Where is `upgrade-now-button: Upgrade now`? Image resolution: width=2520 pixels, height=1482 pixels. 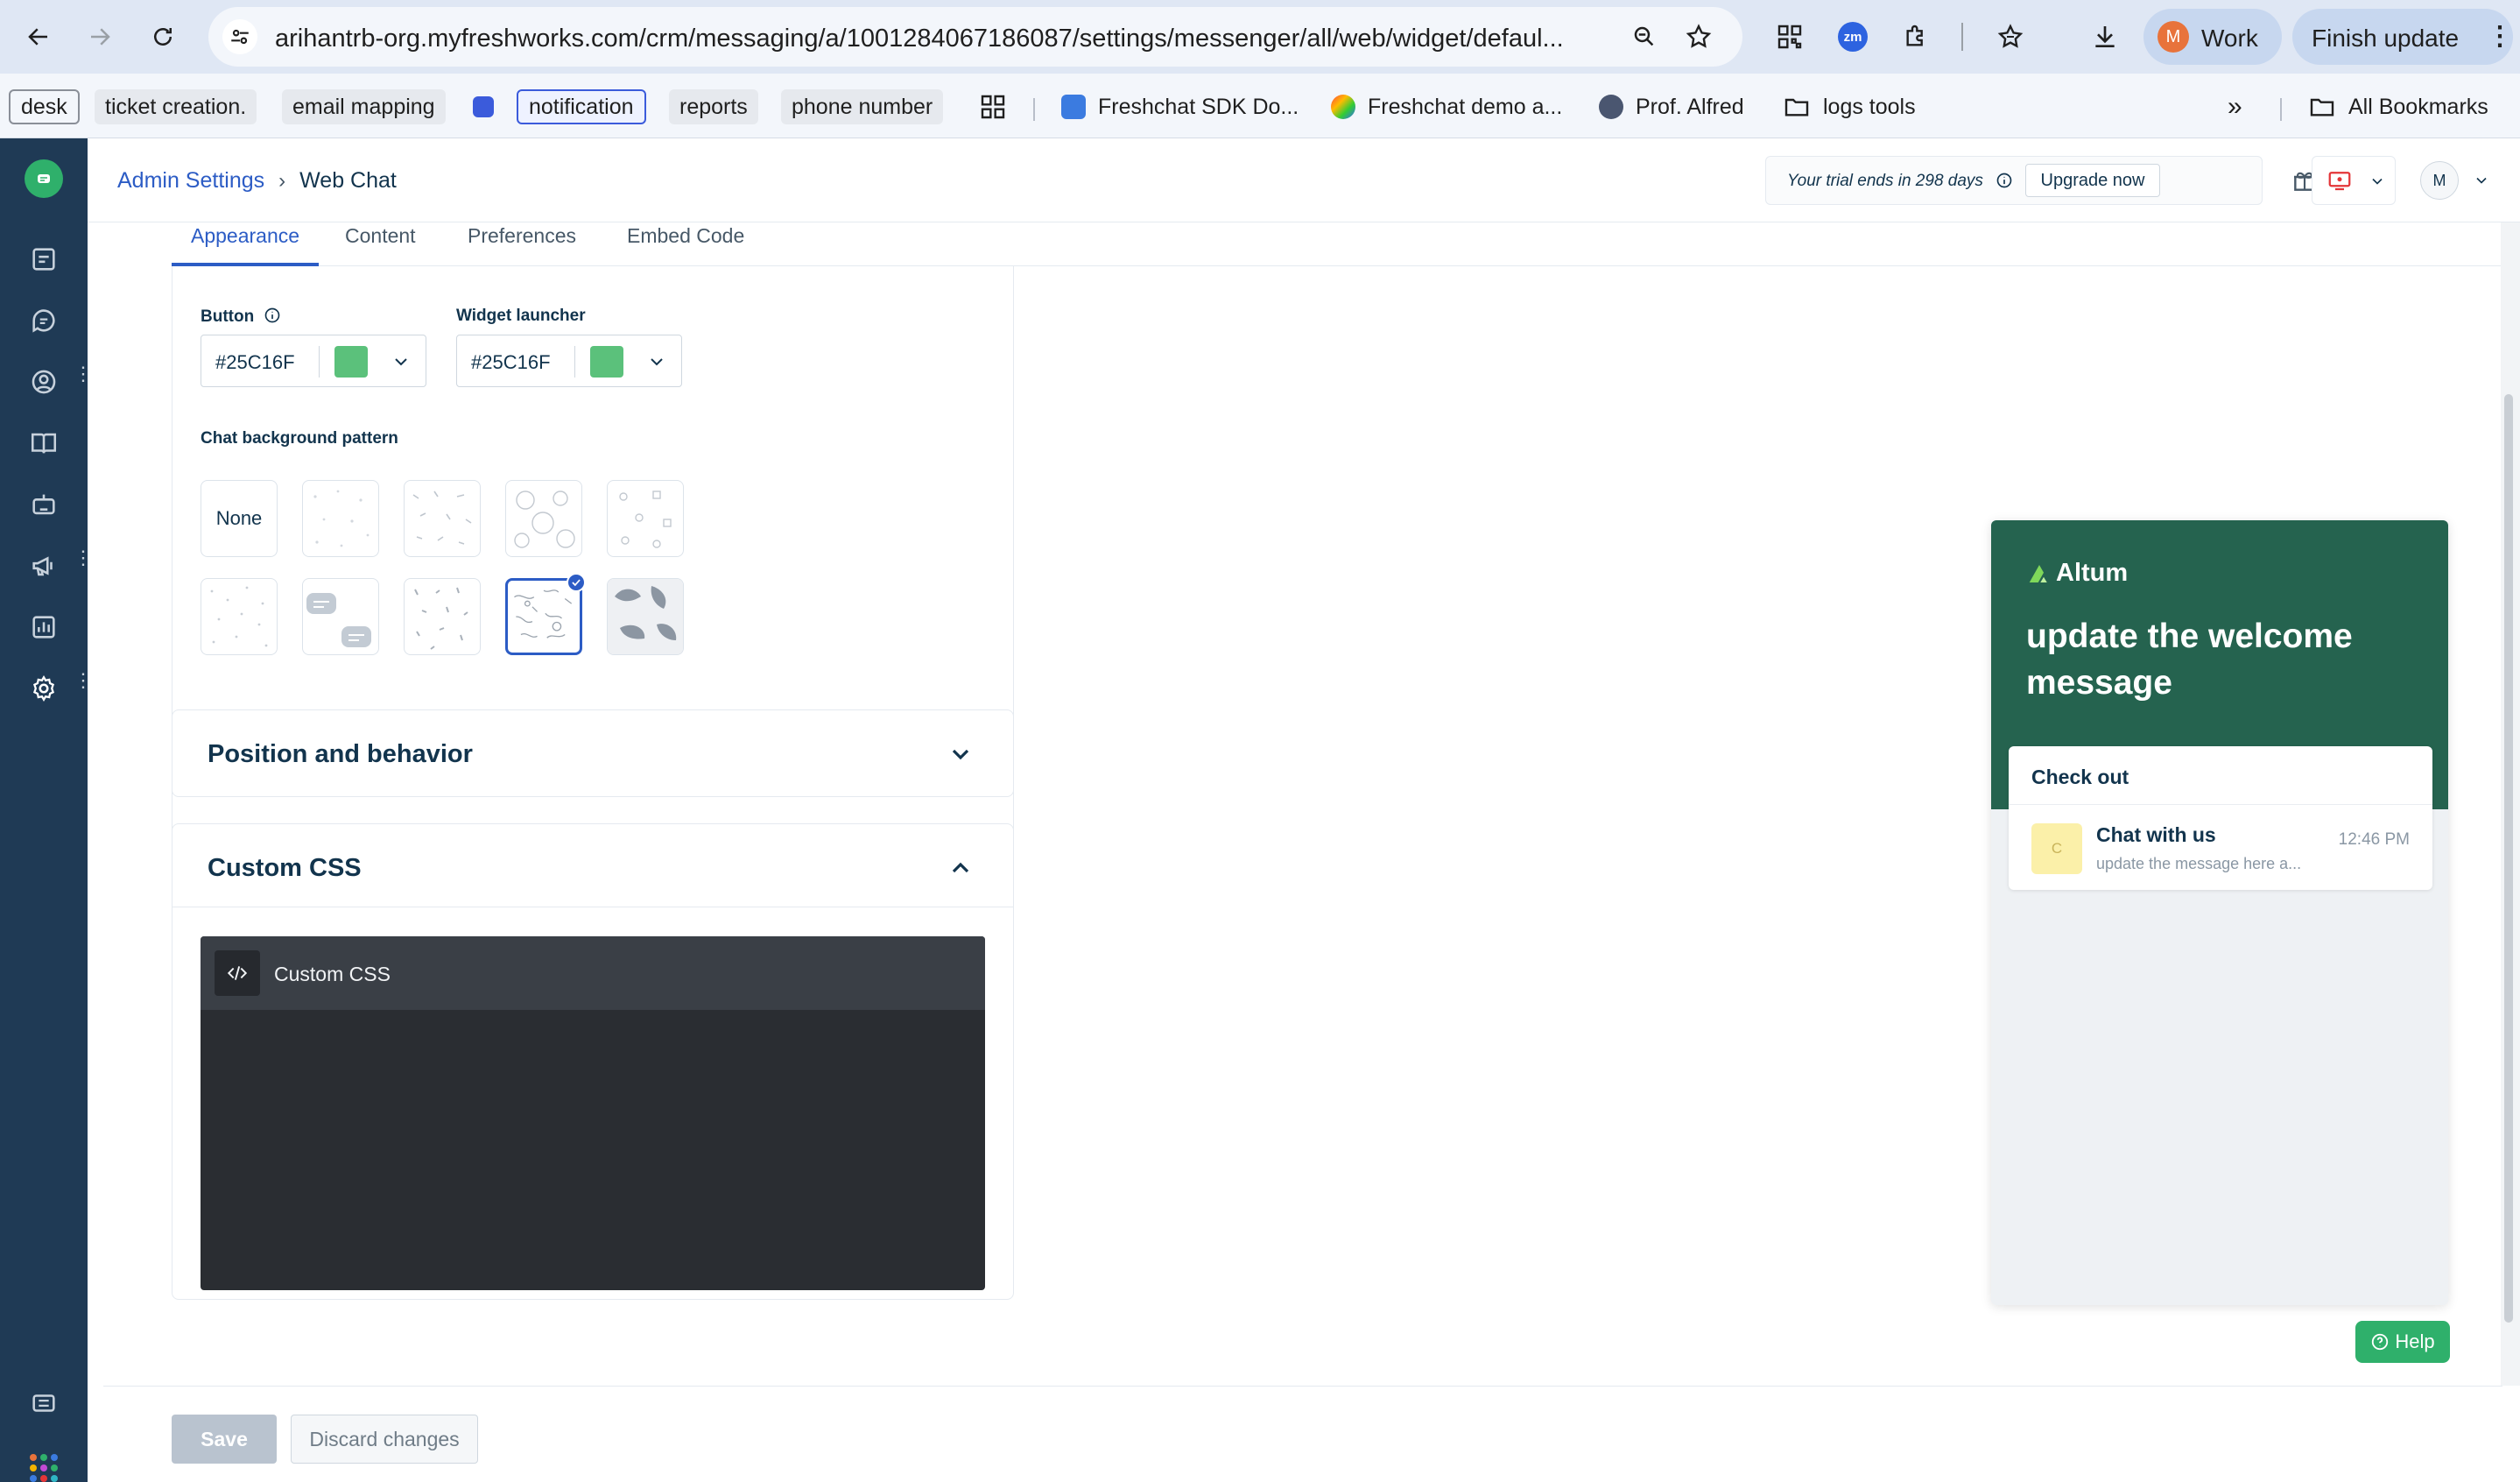 upgrade-now-button: Upgrade now is located at coordinates (2092, 180).